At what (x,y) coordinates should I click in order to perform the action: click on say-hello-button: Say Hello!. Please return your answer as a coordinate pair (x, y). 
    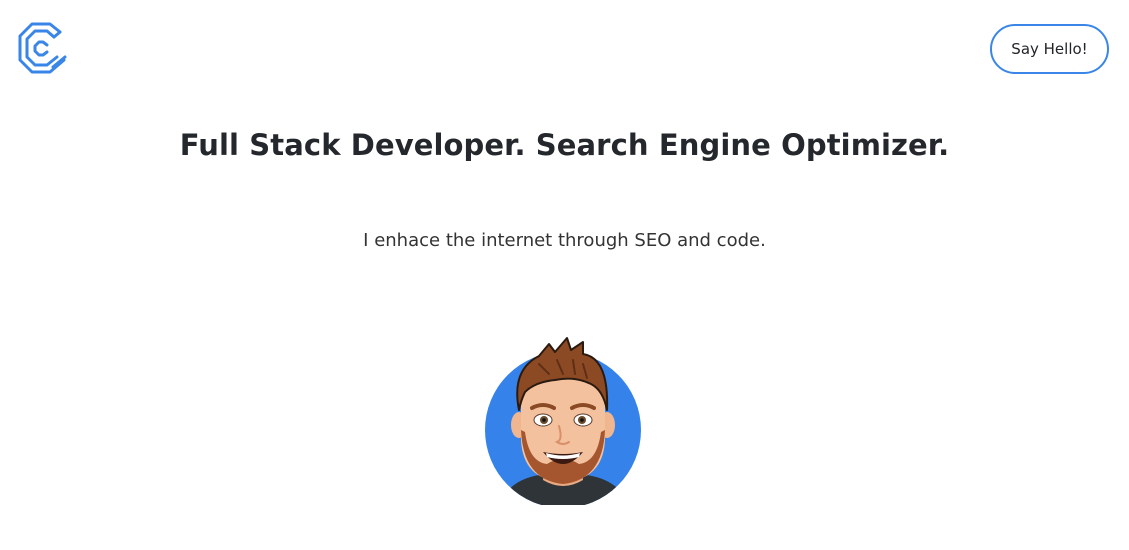
    Looking at the image, I should click on (1049, 49).